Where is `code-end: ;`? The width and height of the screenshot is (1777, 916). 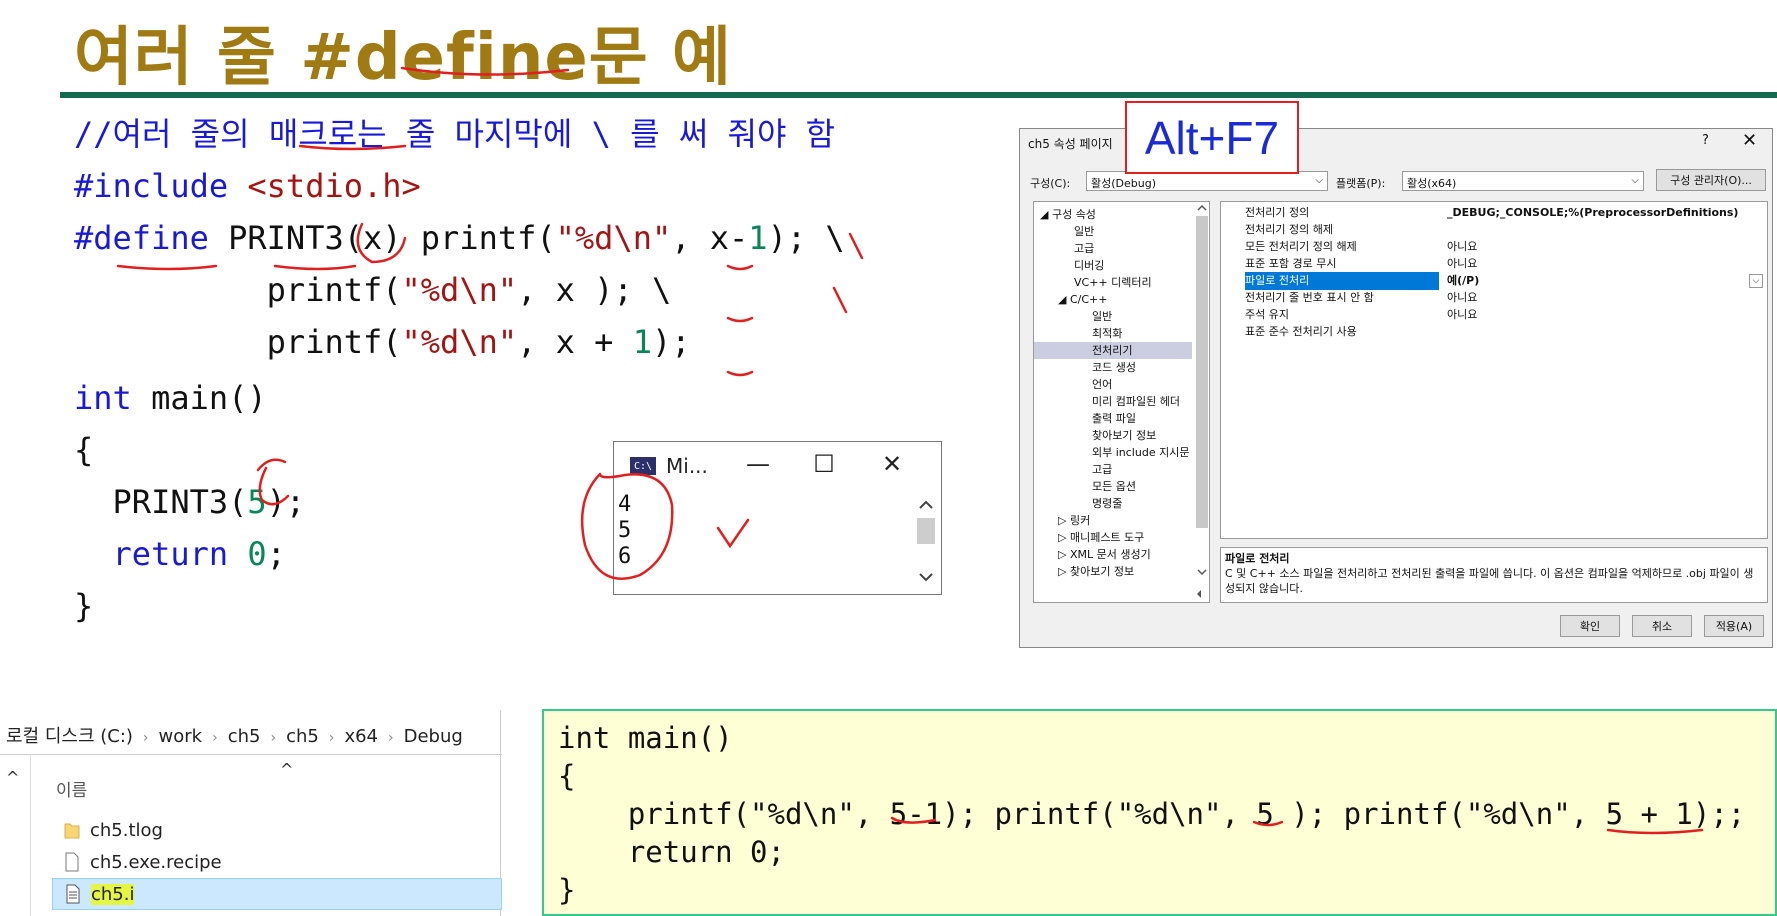 code-end: ; is located at coordinates (276, 554).